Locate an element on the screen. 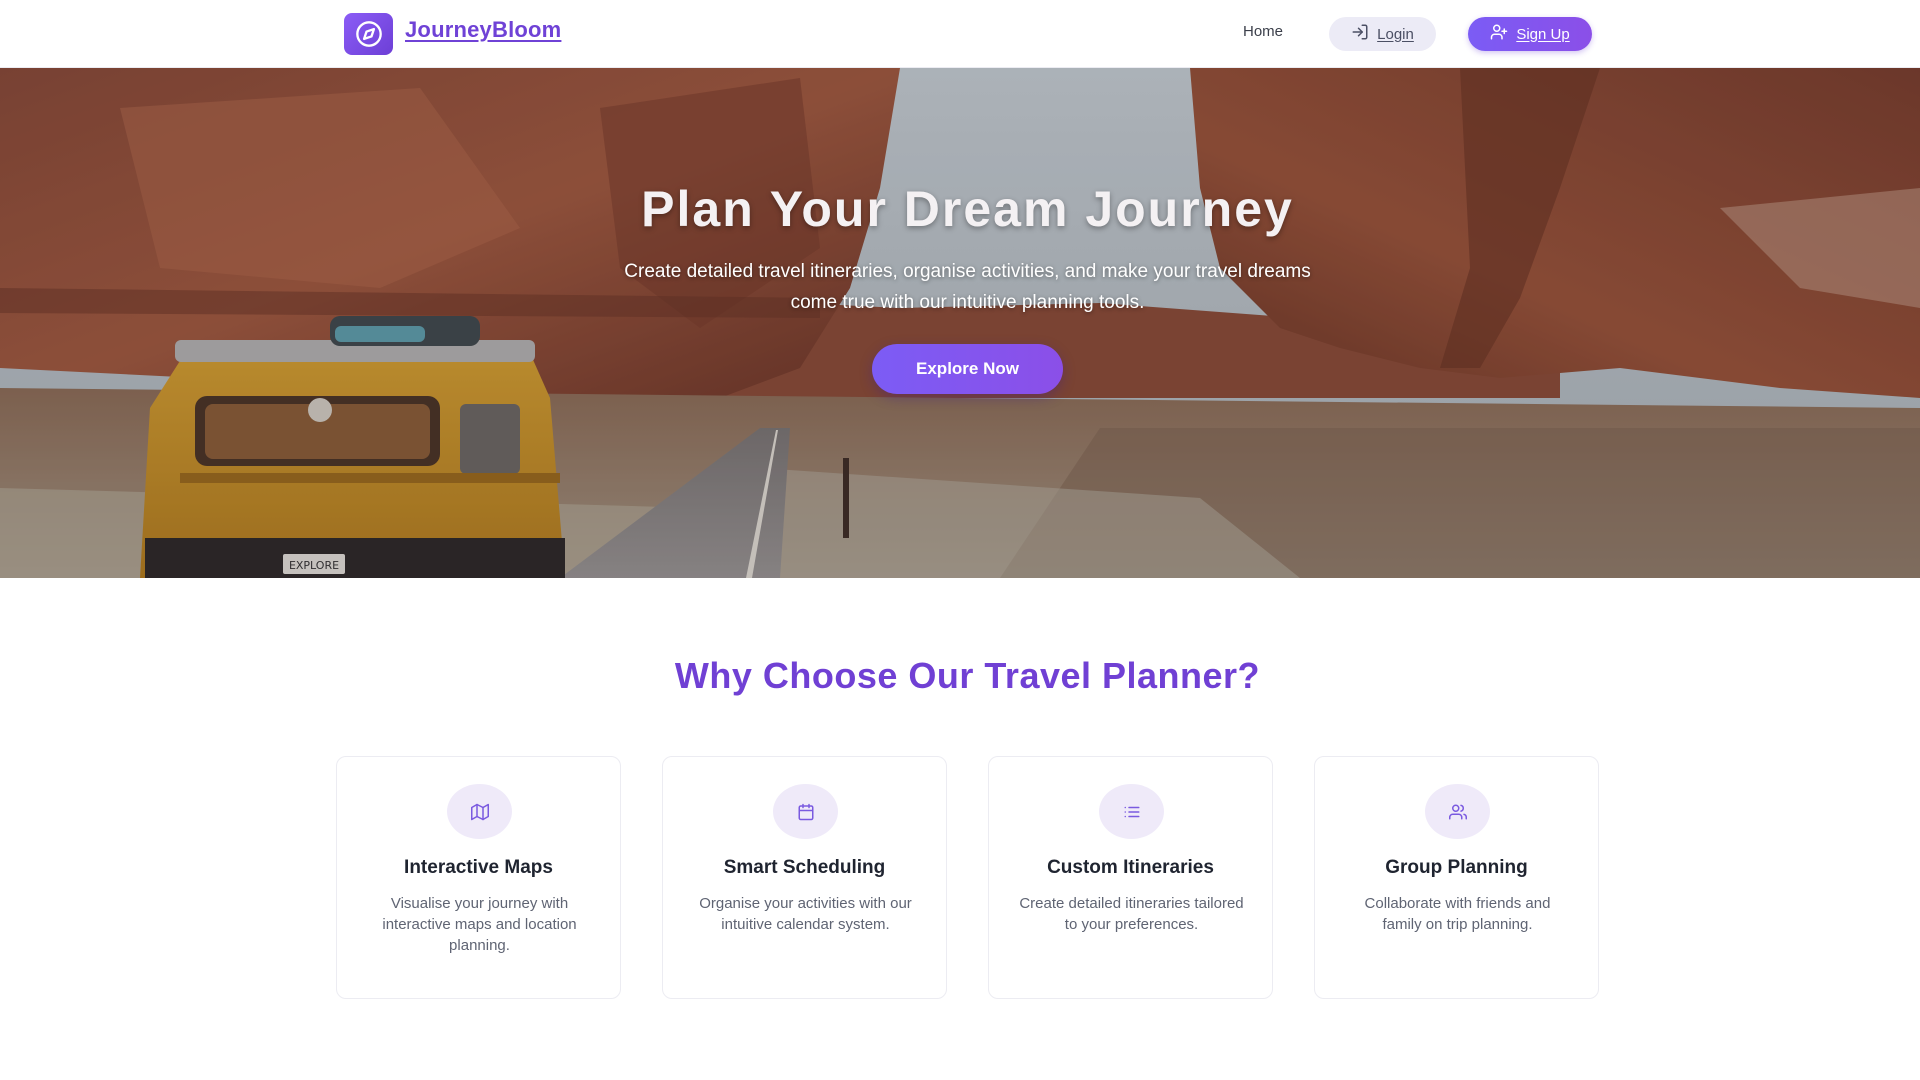  login-button: Login is located at coordinates (1382, 34).